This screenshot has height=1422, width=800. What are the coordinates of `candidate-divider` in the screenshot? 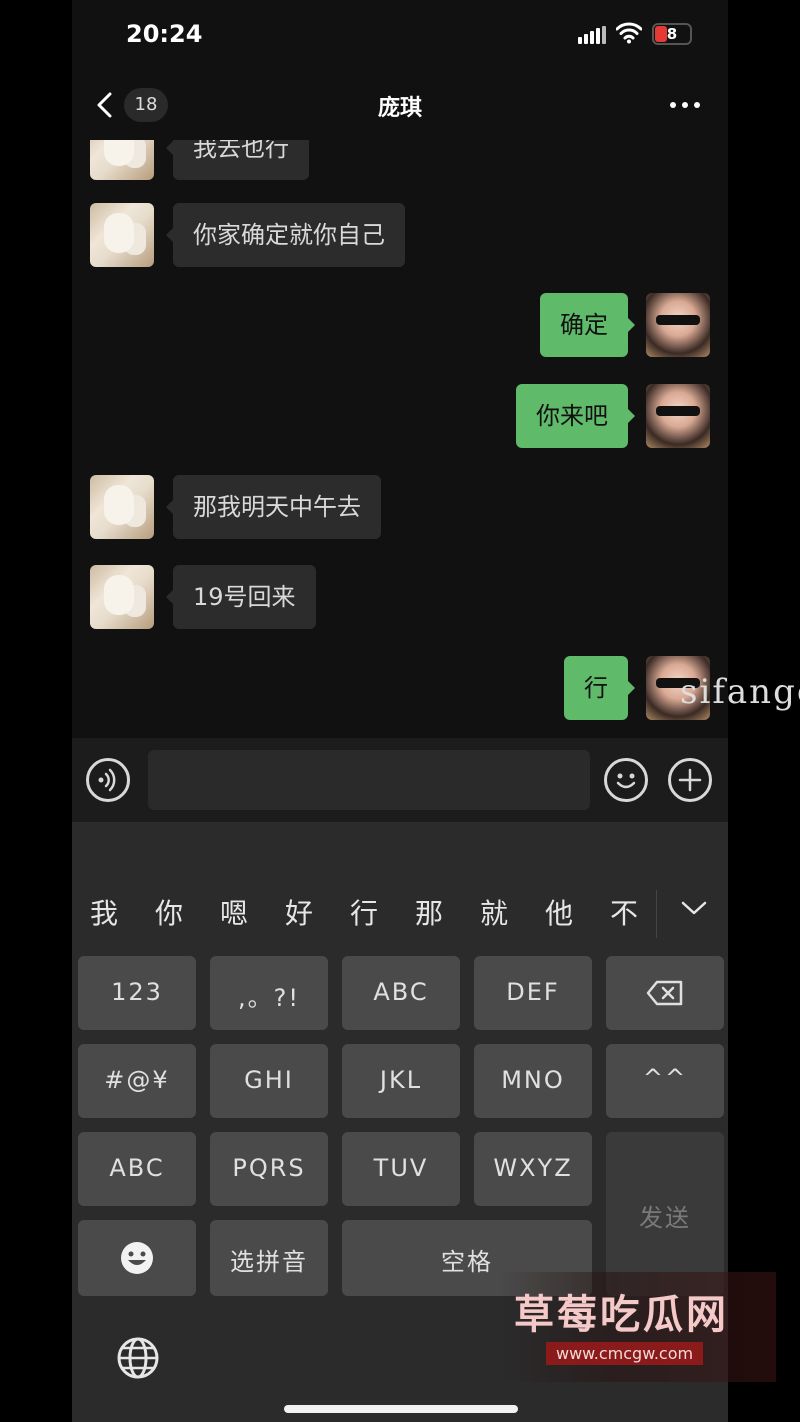 It's located at (656, 914).